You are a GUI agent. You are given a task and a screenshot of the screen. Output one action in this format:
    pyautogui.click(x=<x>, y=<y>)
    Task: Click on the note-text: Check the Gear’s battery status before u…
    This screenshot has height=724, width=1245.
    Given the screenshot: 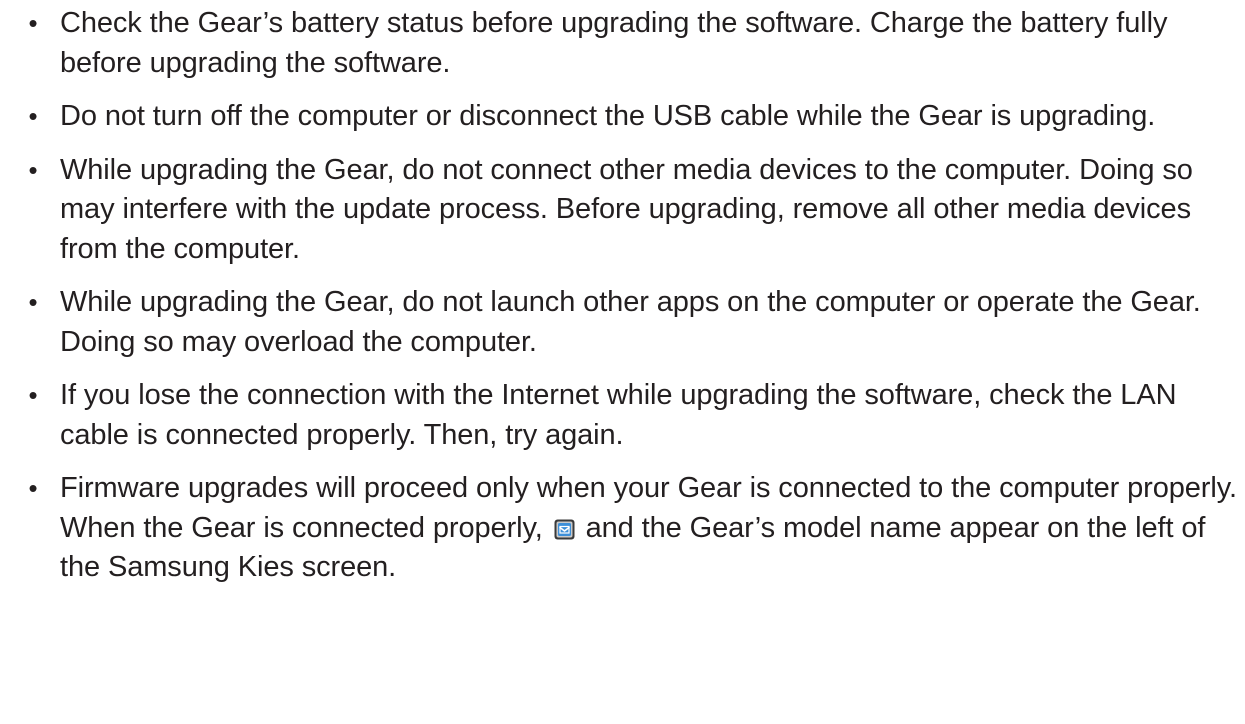 What is the action you would take?
    pyautogui.click(x=614, y=43)
    